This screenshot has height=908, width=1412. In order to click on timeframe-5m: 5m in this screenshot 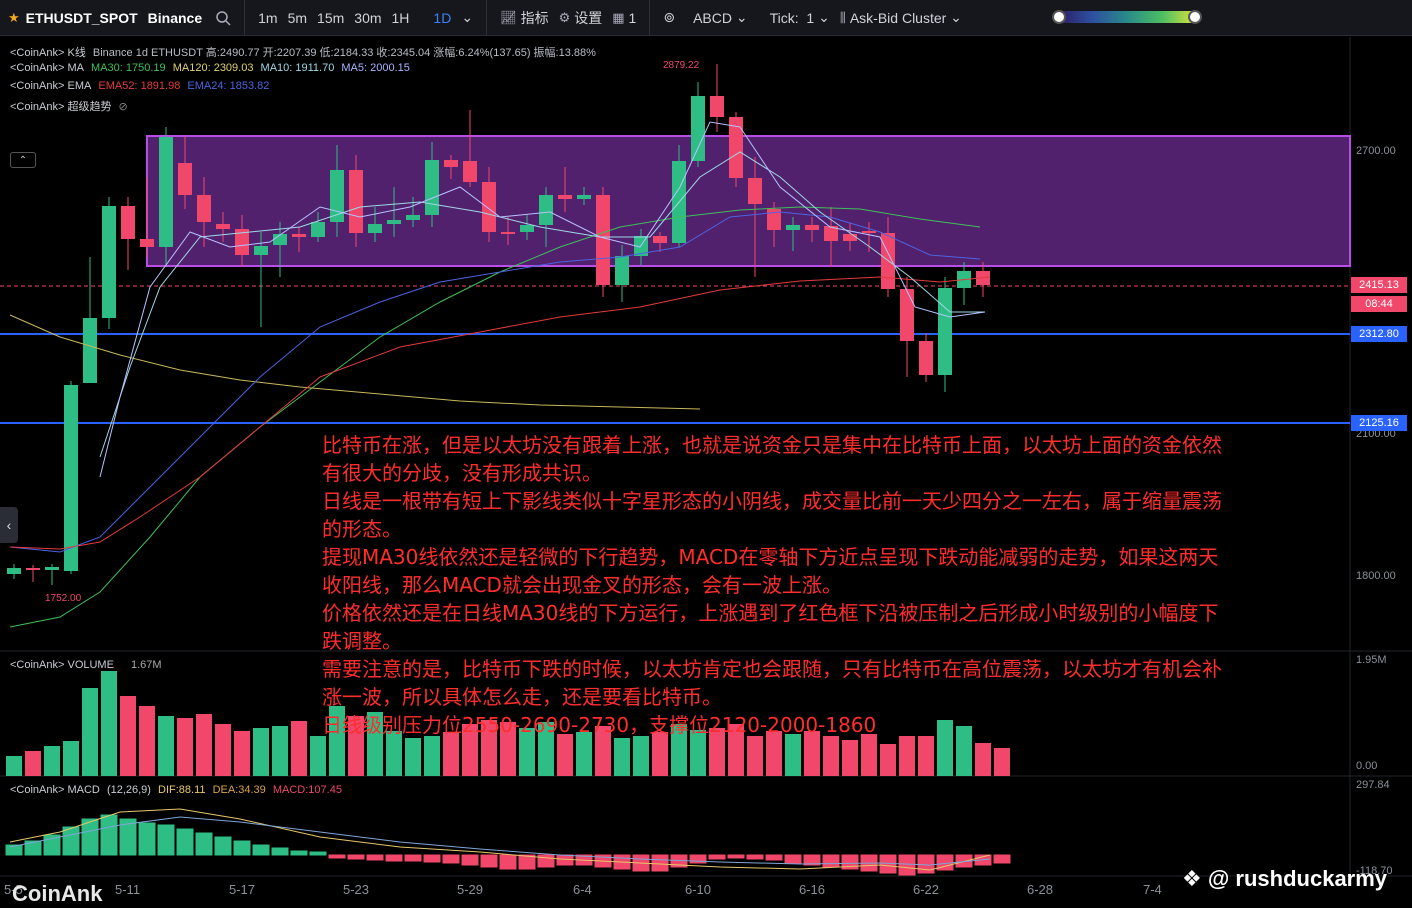, I will do `click(297, 17)`.